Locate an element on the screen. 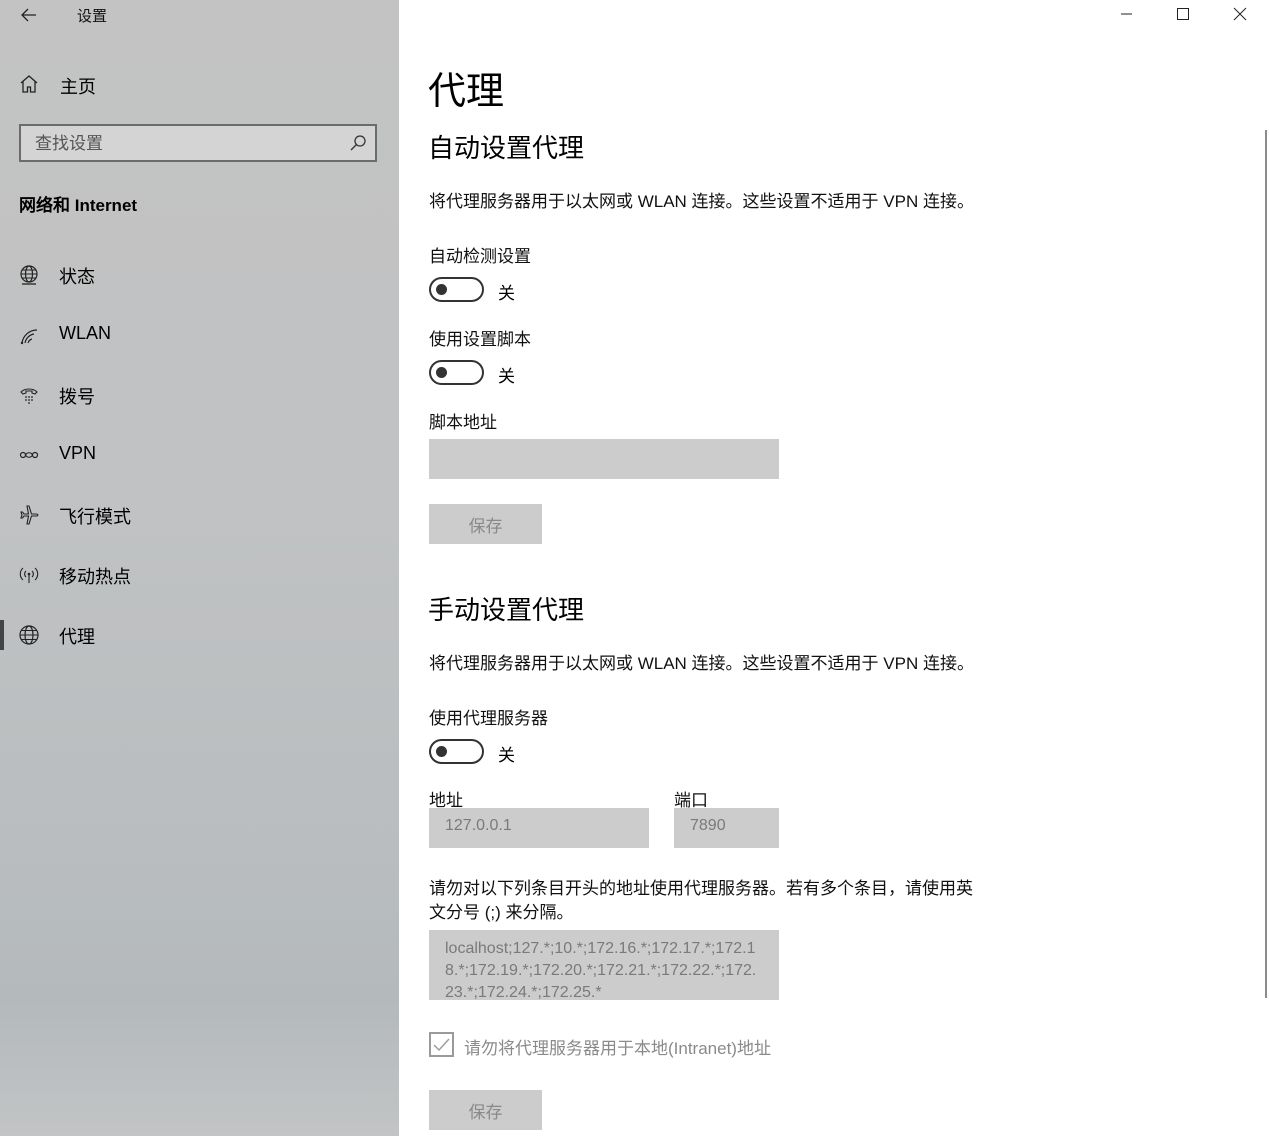  checkmark-icon is located at coordinates (441, 1045).